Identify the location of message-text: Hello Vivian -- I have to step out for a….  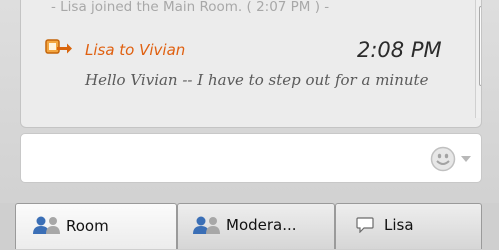
(257, 80).